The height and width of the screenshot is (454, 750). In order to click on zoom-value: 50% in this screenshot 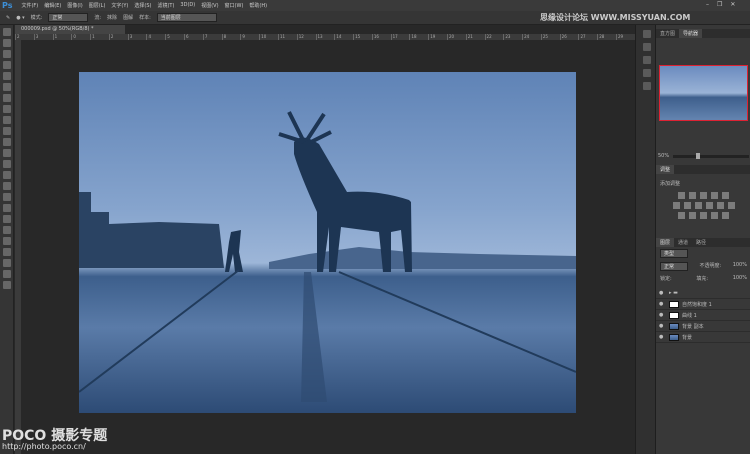, I will do `click(663, 156)`.